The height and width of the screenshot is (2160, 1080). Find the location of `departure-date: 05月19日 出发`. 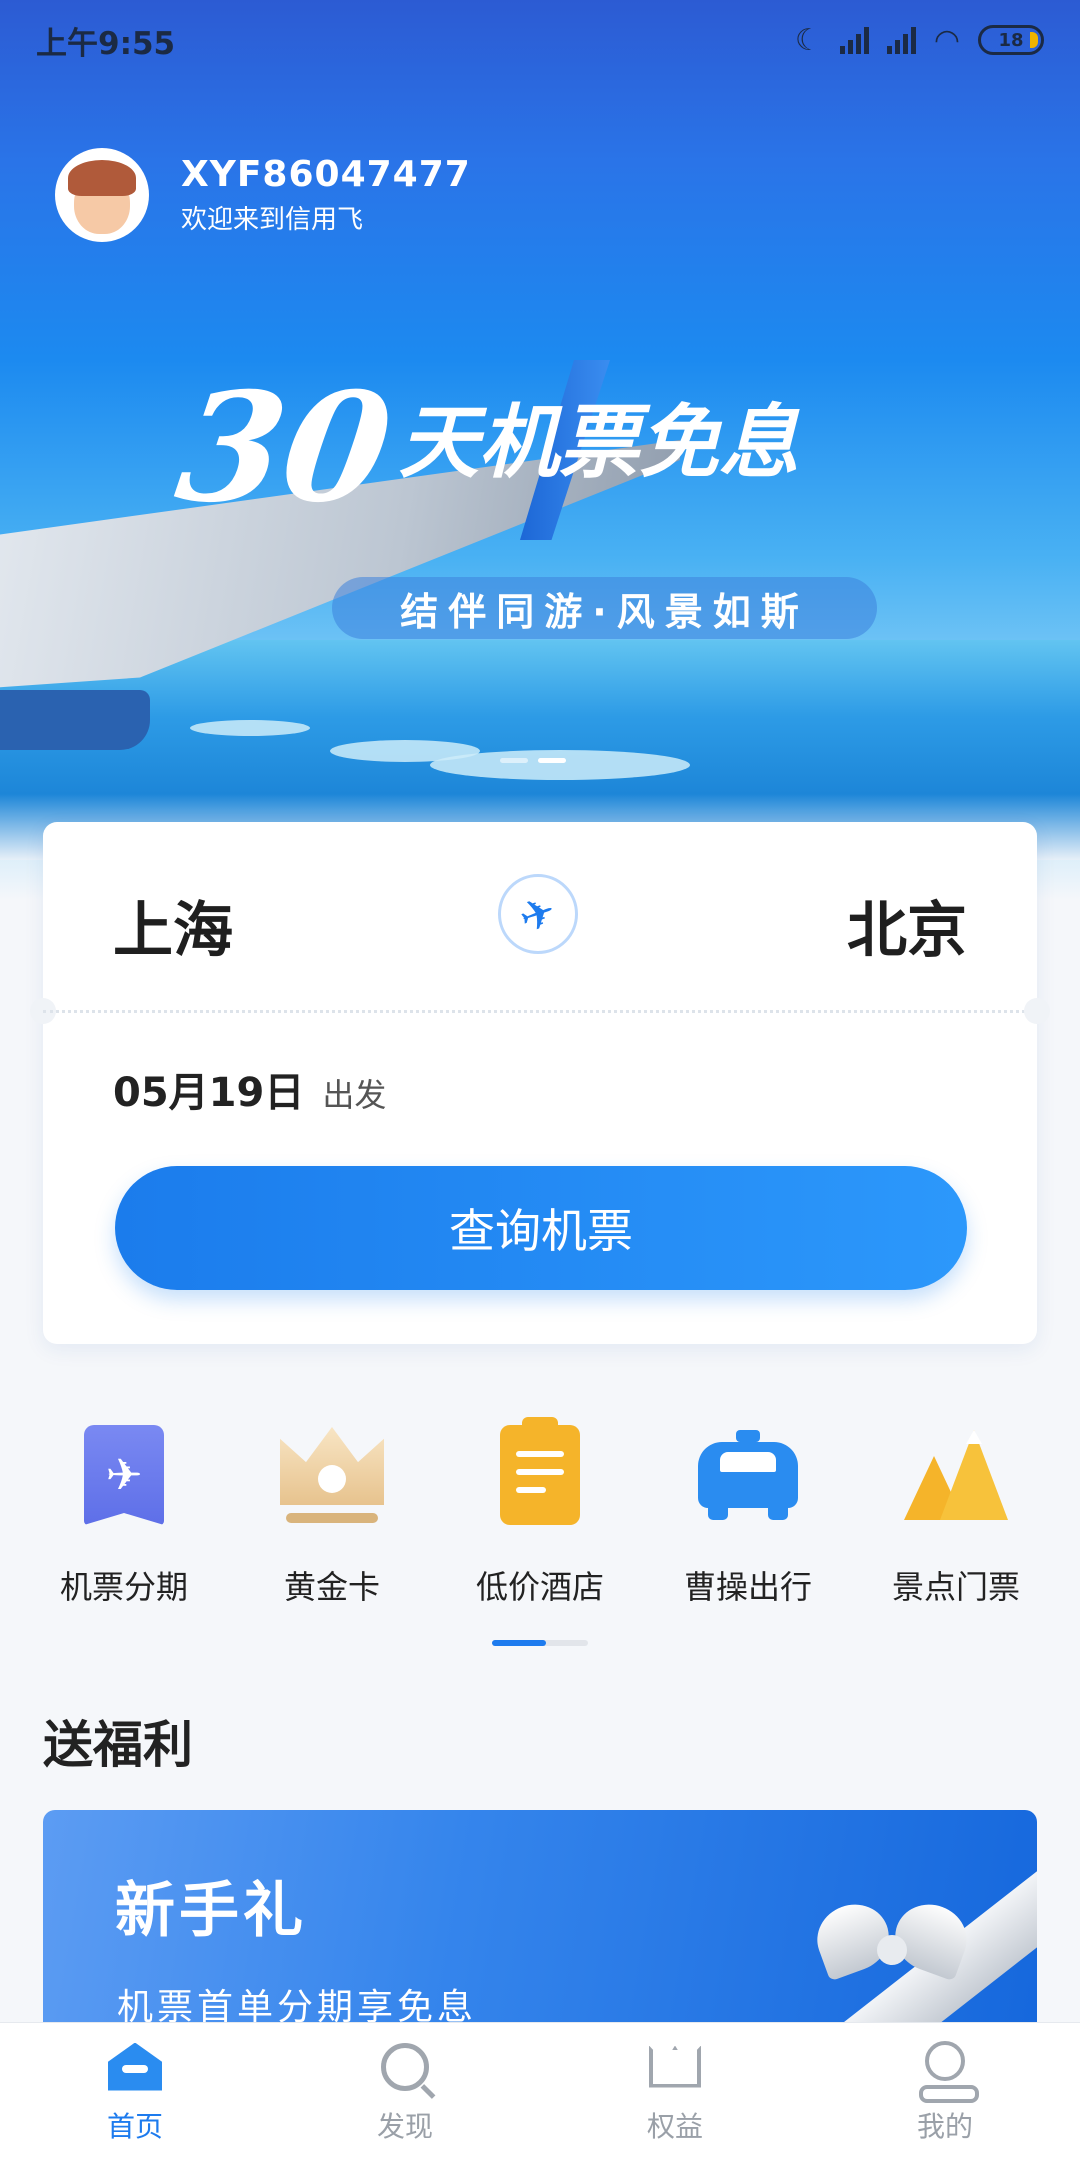

departure-date: 05月19日 出发 is located at coordinates (249, 1089).